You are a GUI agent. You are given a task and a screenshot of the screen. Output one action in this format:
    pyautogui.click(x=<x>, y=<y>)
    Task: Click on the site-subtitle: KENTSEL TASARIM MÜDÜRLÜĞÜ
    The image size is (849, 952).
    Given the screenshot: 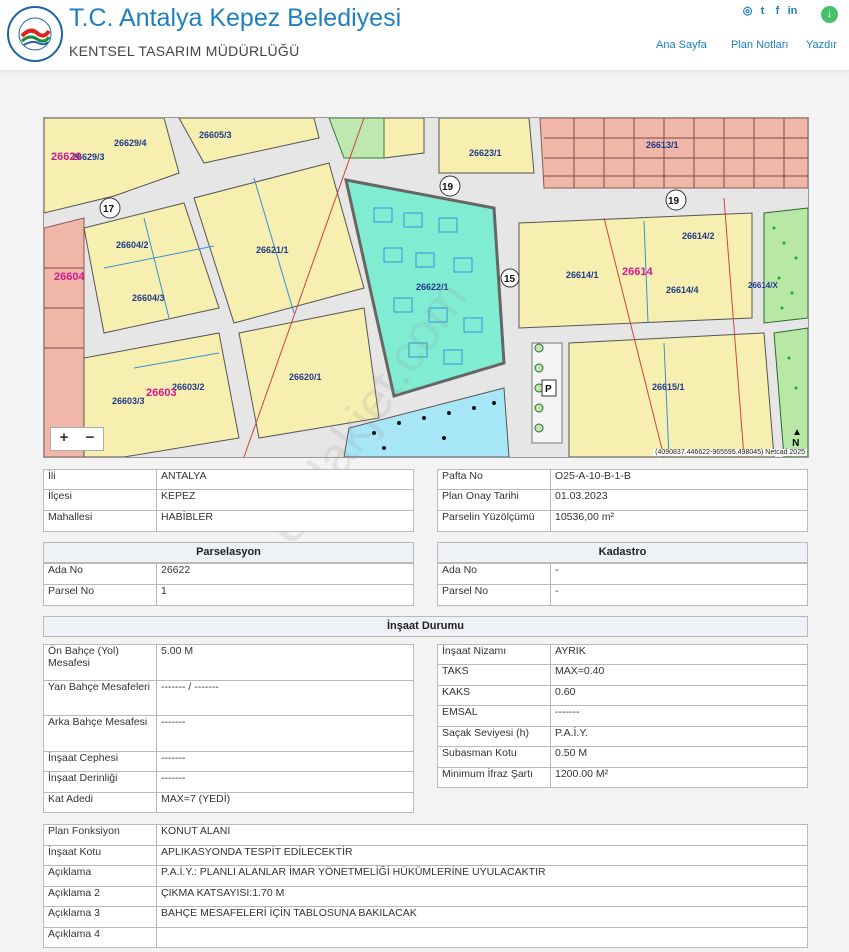 What is the action you would take?
    pyautogui.click(x=184, y=51)
    